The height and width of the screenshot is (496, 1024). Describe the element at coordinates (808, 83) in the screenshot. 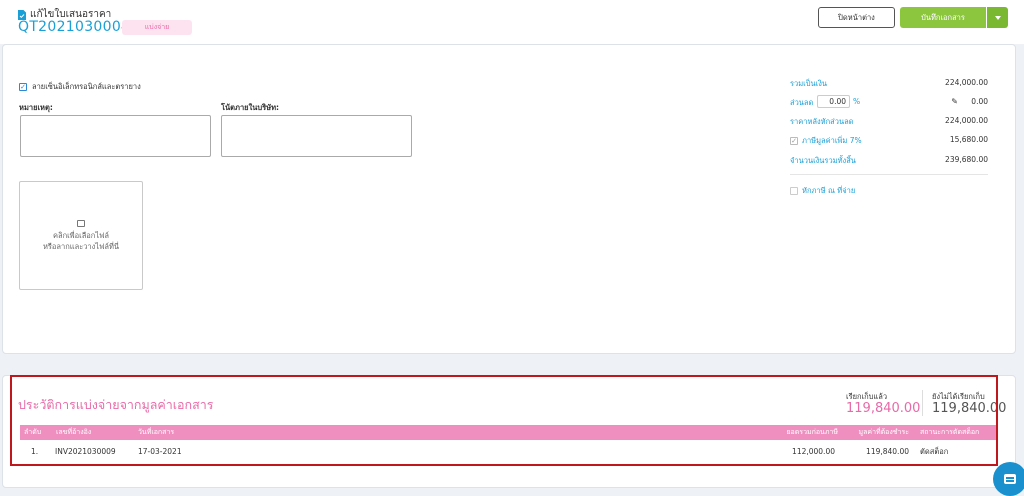

I see `total-label: รวมเป็นเงิน` at that location.